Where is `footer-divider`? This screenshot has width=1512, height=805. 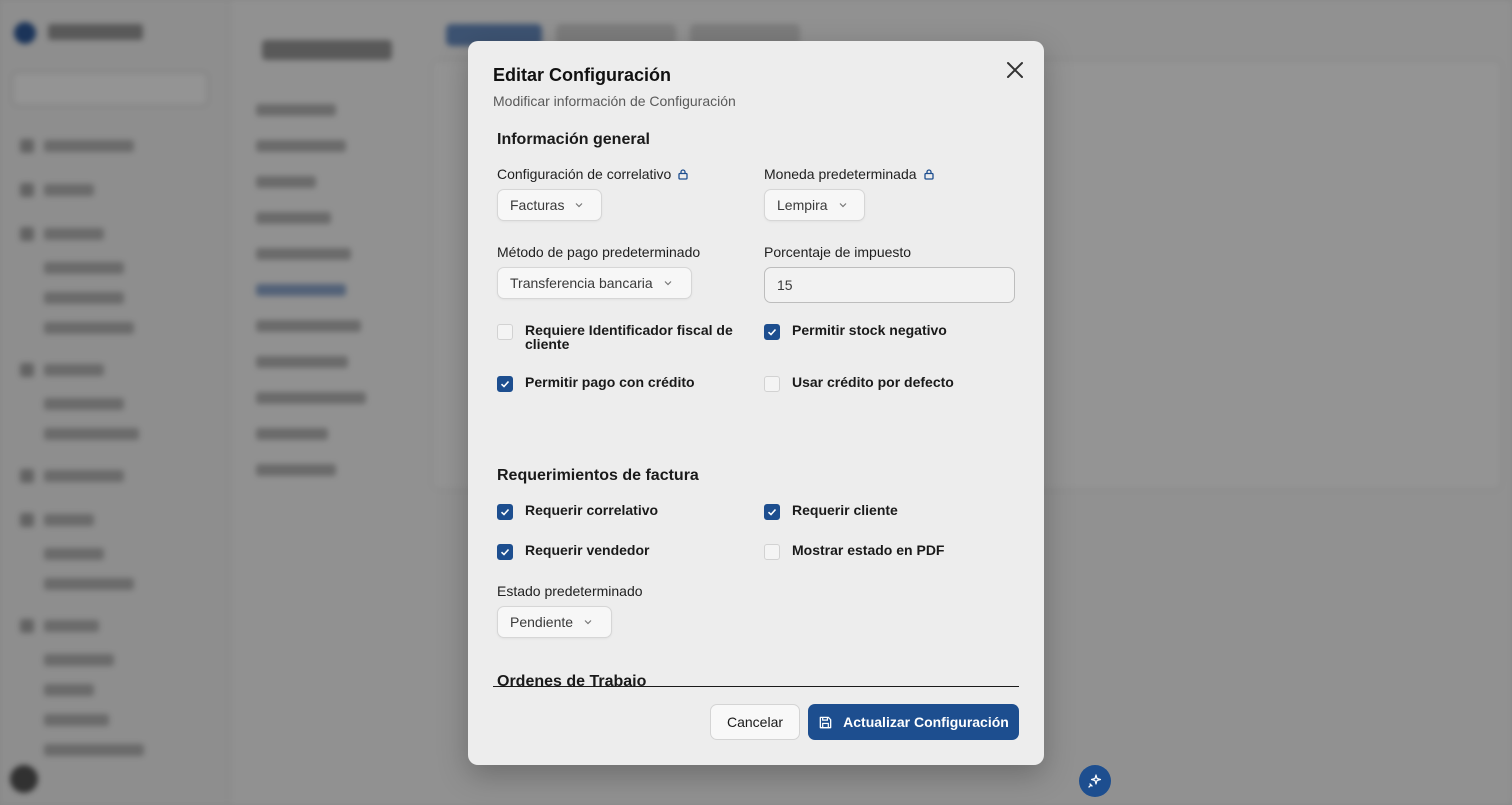
footer-divider is located at coordinates (756, 686).